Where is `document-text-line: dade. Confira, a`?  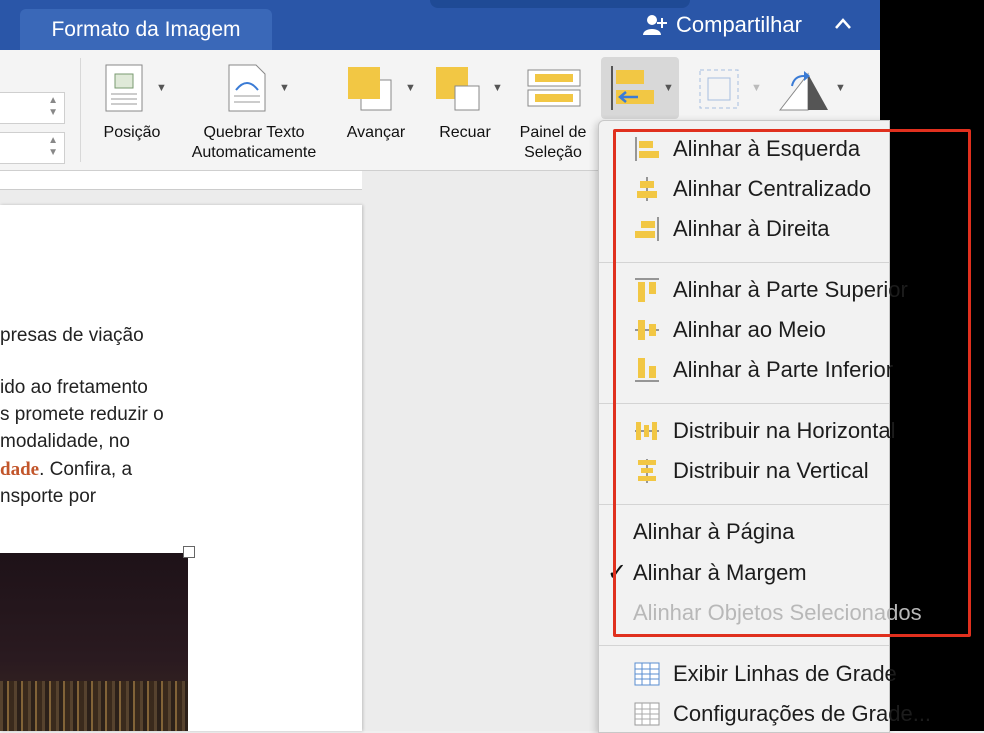
document-text-line: dade. Confira, a is located at coordinates (66, 470).